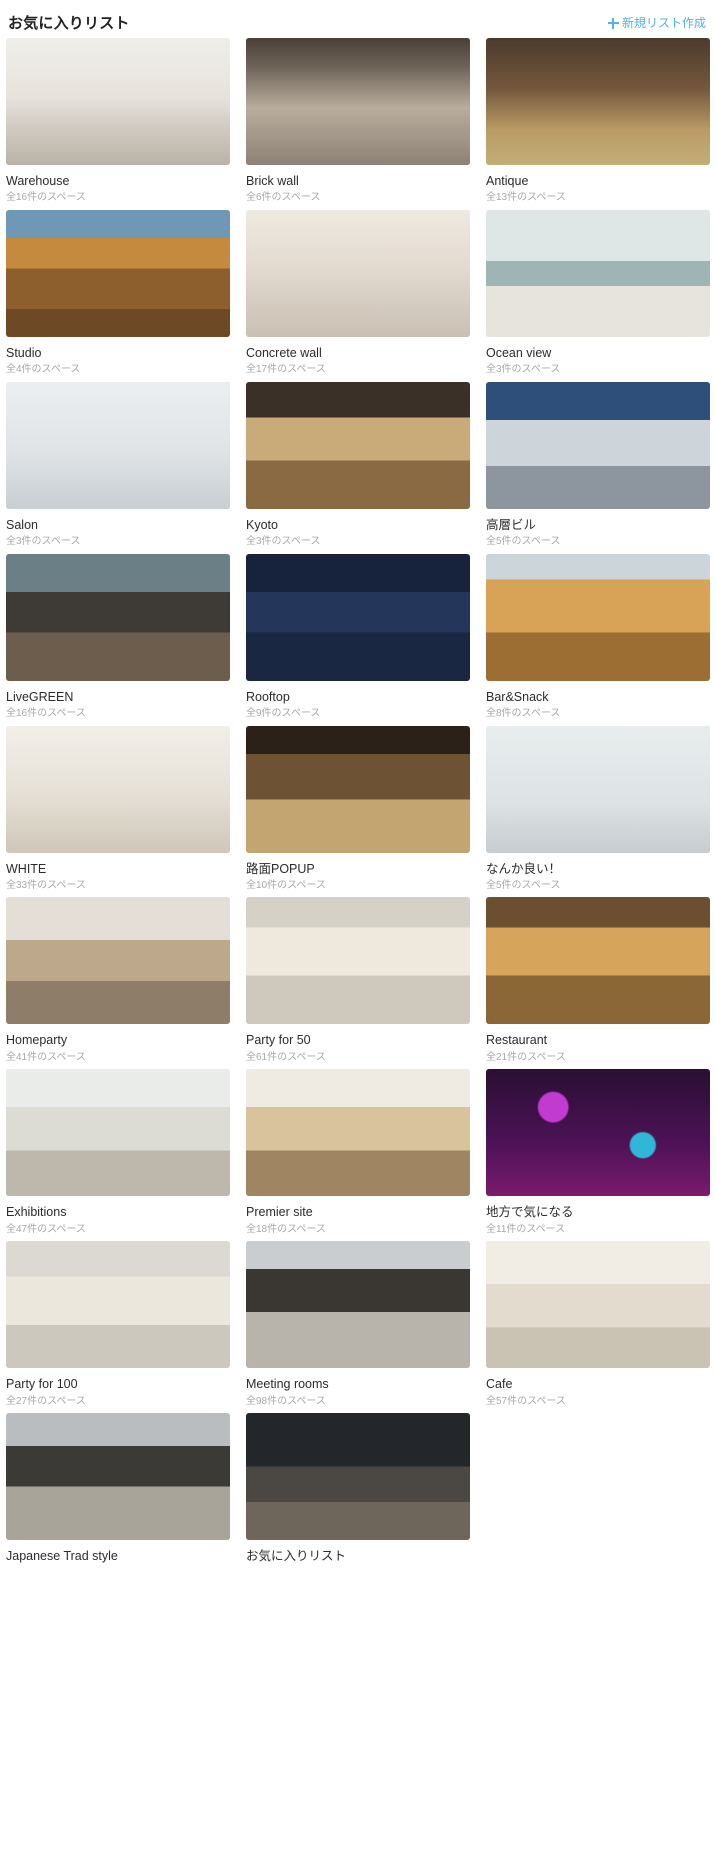  Describe the element at coordinates (46, 1401) in the screenshot. I see `list-space-count: 全27件のスペース` at that location.